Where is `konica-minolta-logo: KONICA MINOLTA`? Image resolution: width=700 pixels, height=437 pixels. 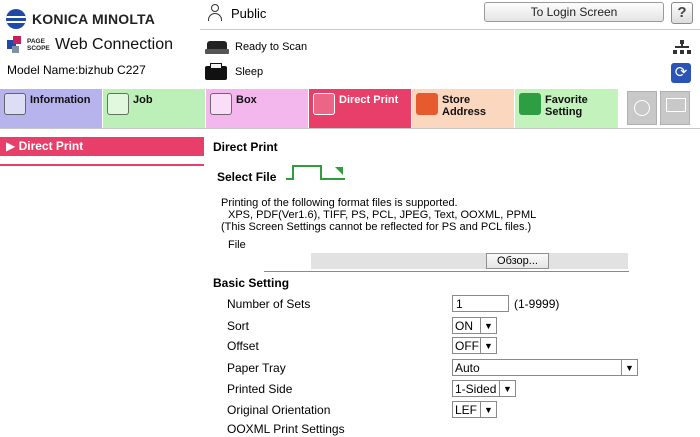
konica-minolta-logo: KONICA MINOLTA is located at coordinates (80, 19).